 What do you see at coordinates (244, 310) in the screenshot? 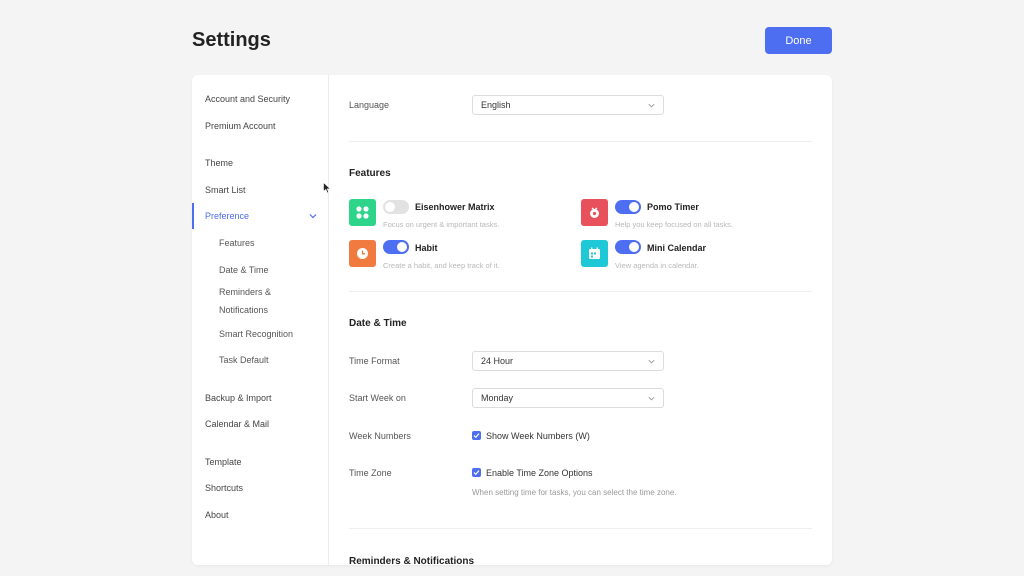
I see `sidebar-item-label-line2: Notifications` at bounding box center [244, 310].